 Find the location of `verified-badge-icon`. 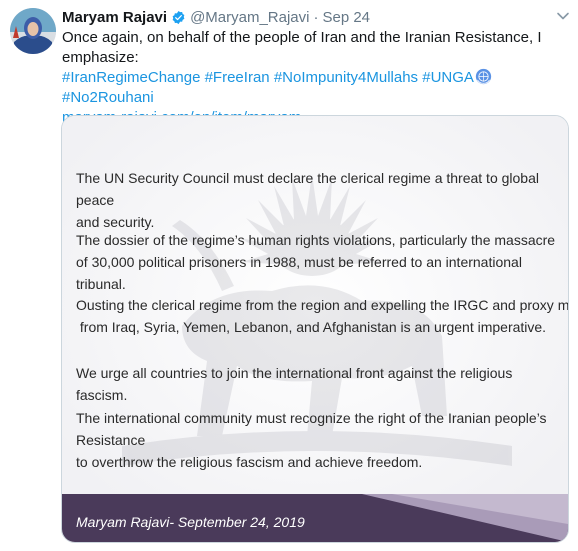

verified-badge-icon is located at coordinates (178, 17).